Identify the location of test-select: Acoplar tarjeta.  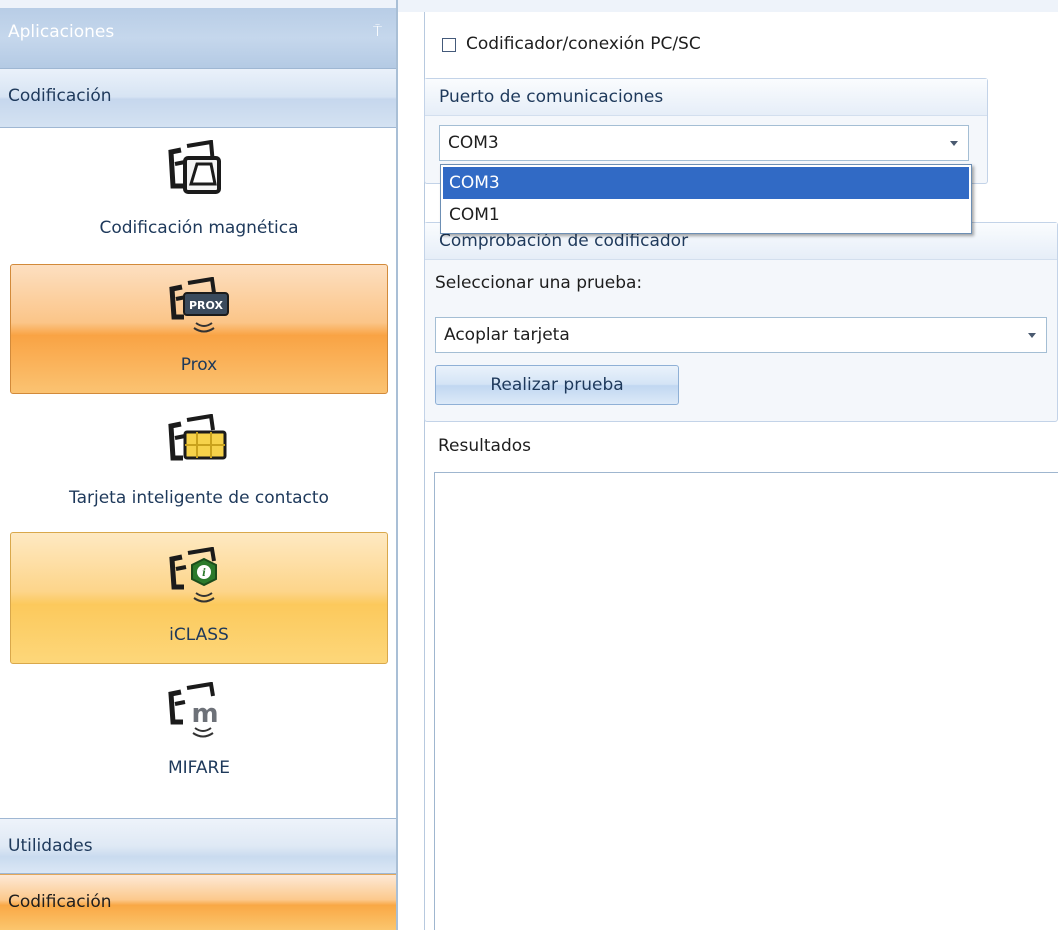
(741, 335).